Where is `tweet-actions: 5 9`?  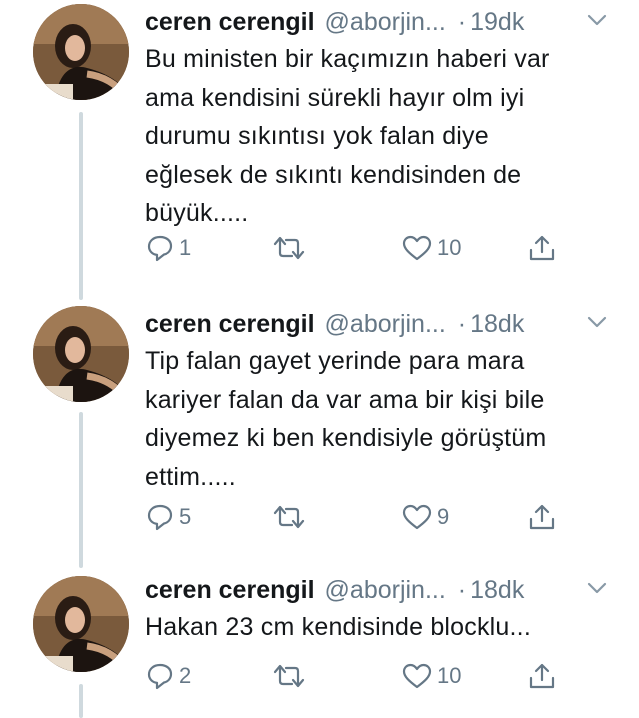
tweet-actions: 5 9 is located at coordinates (380, 517).